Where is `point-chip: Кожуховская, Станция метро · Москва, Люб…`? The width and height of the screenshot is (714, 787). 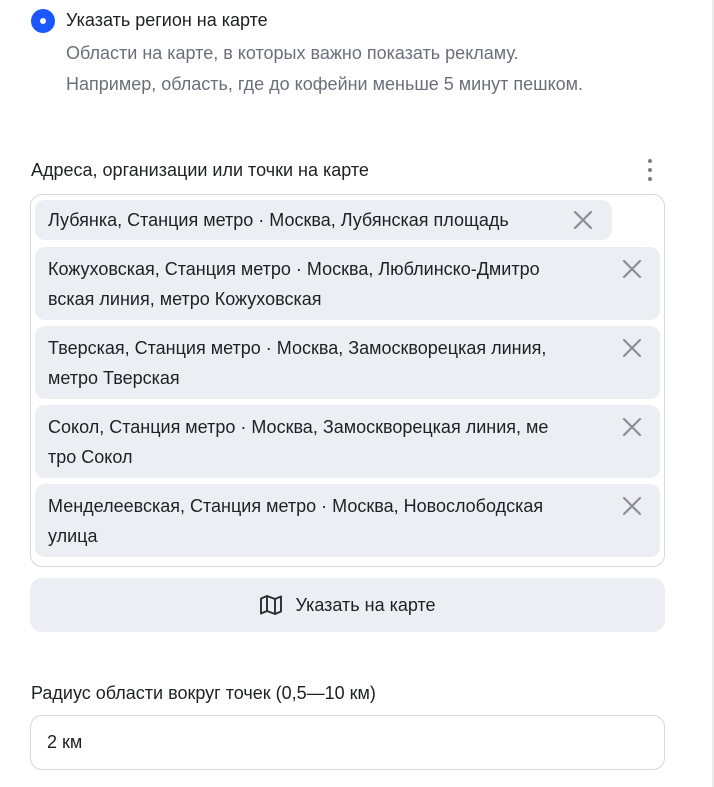 point-chip: Кожуховская, Станция метро · Москва, Люб… is located at coordinates (347, 283).